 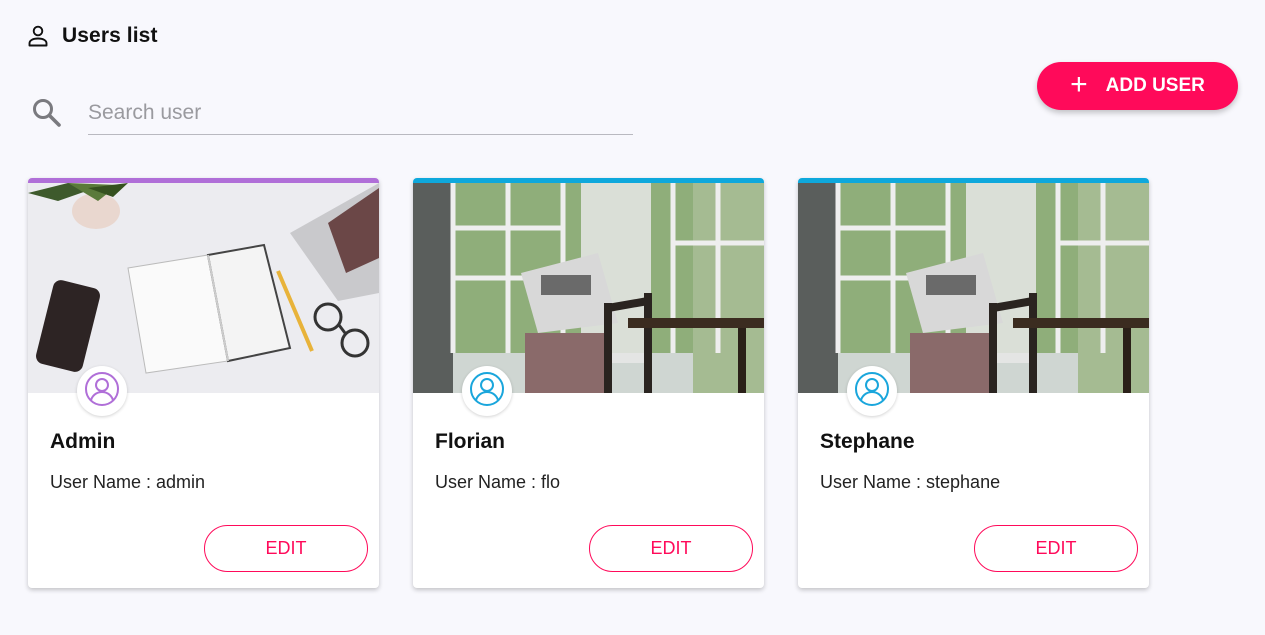 What do you see at coordinates (110, 35) in the screenshot?
I see `page-title: Users list` at bounding box center [110, 35].